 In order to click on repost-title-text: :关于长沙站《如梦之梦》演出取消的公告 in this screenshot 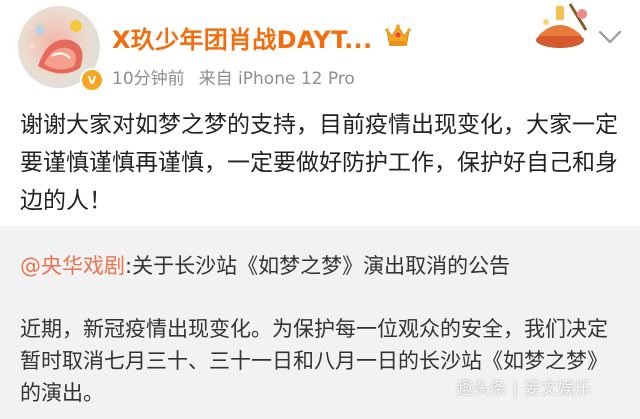, I will do `click(318, 266)`.